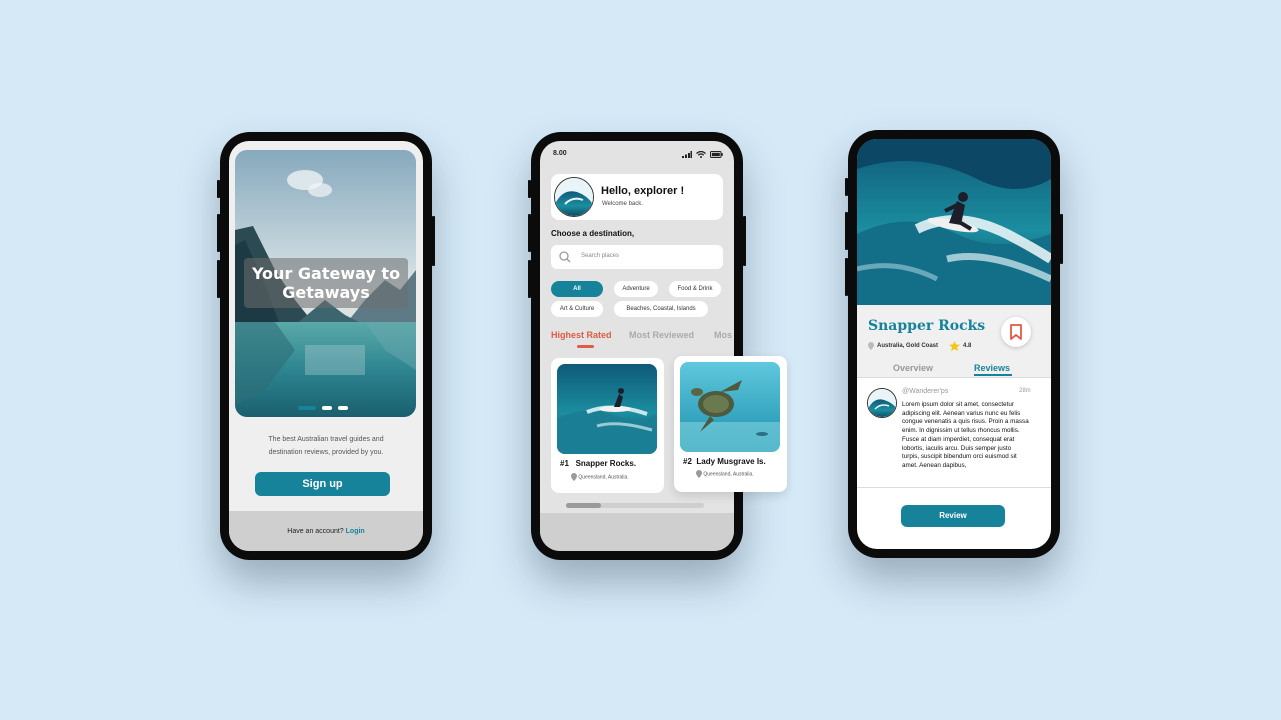 This screenshot has height=720, width=1281. What do you see at coordinates (581, 335) in the screenshot?
I see `tab-highest-rated: Highest Rated` at bounding box center [581, 335].